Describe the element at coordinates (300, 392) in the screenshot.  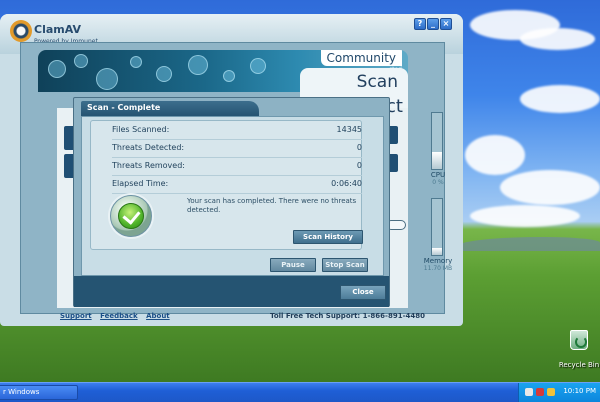
I see `taskbar: r Windows 10:10 PM` at that location.